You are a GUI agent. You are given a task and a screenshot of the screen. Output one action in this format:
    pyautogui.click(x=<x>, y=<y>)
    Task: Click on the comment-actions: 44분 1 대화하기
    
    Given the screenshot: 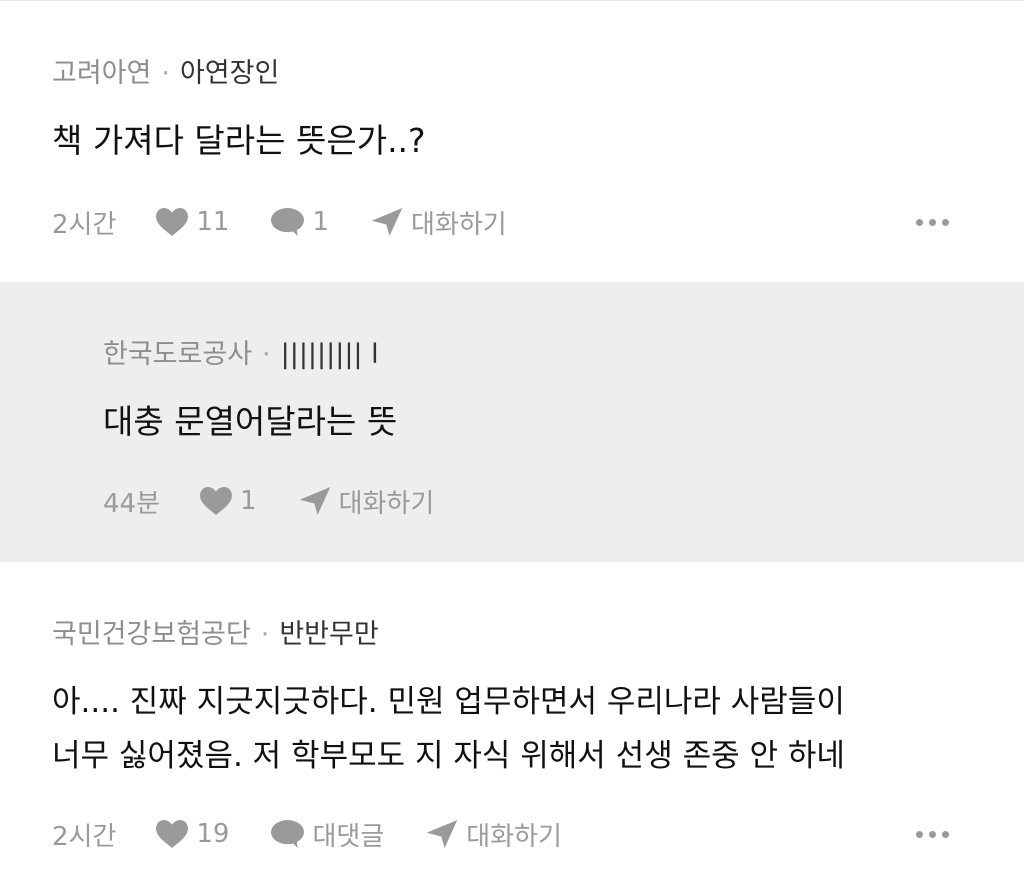 What is the action you would take?
    pyautogui.click(x=269, y=501)
    